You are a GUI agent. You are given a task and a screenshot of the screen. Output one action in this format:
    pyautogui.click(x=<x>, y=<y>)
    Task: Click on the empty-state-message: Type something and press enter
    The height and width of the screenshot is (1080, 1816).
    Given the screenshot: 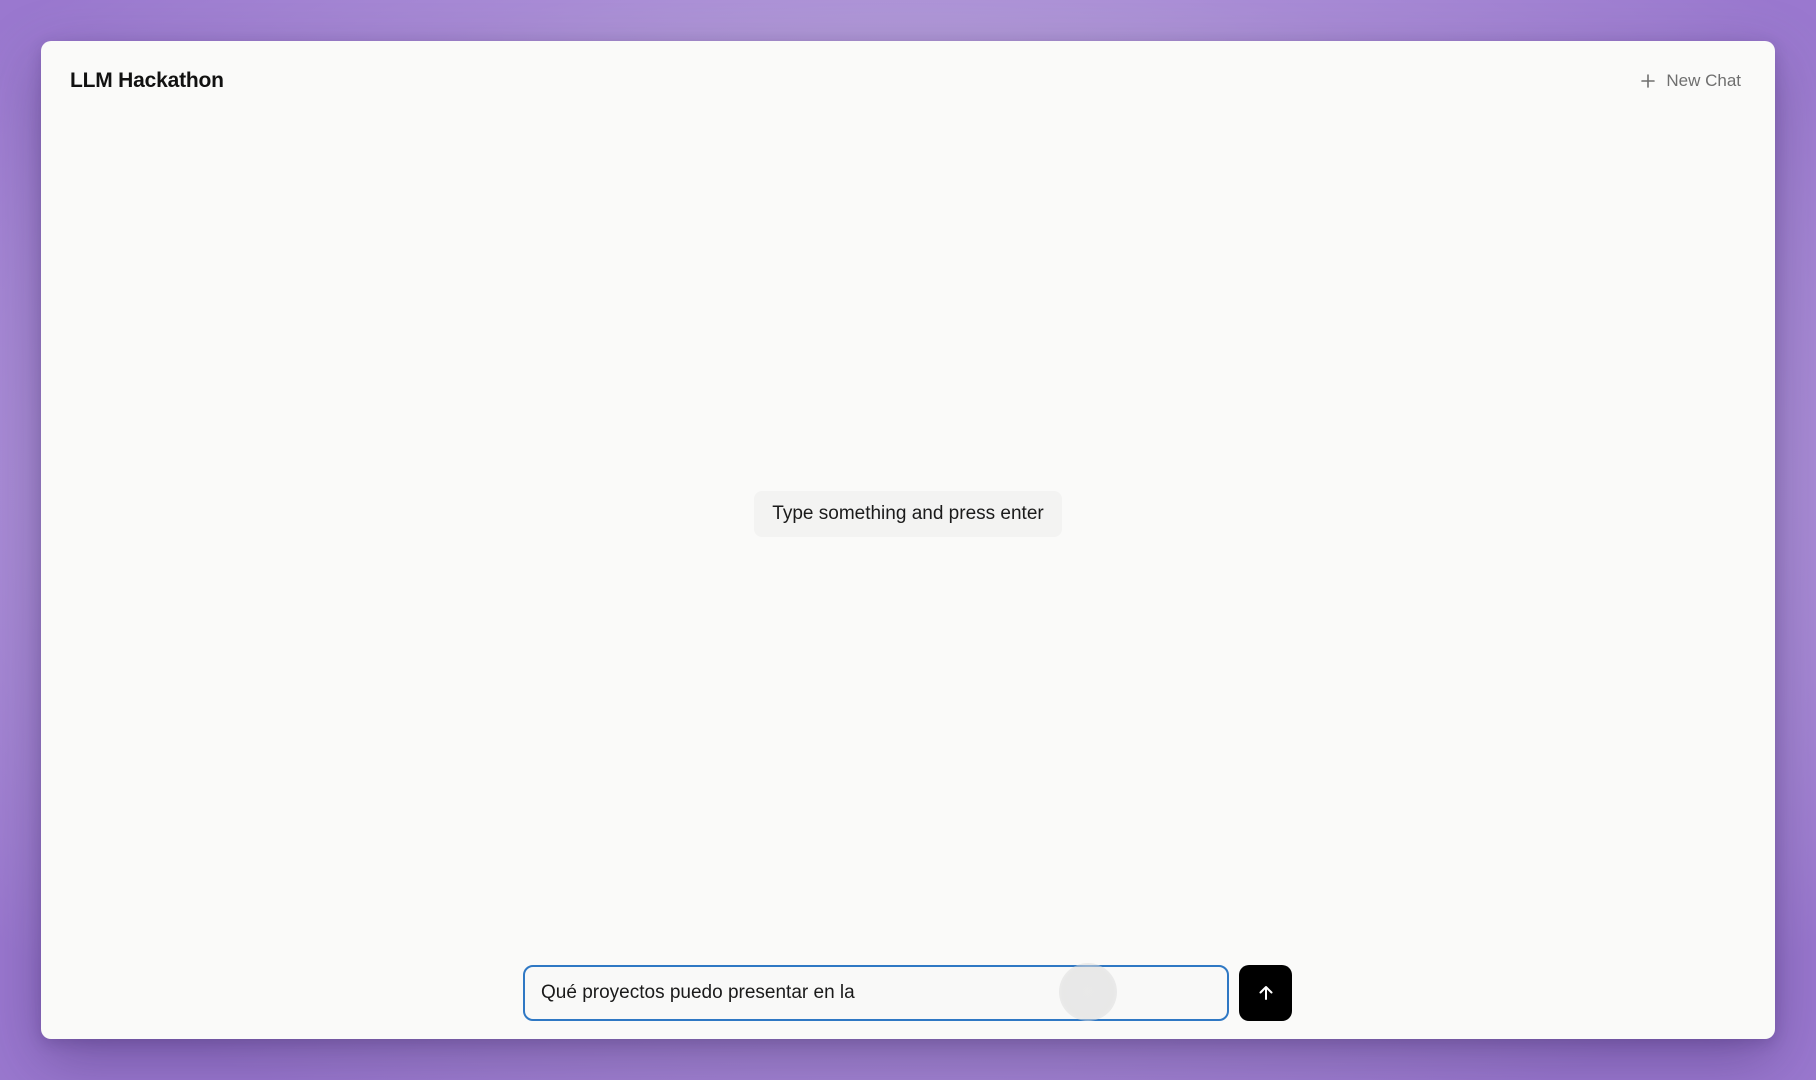 What is the action you would take?
    pyautogui.click(x=908, y=514)
    